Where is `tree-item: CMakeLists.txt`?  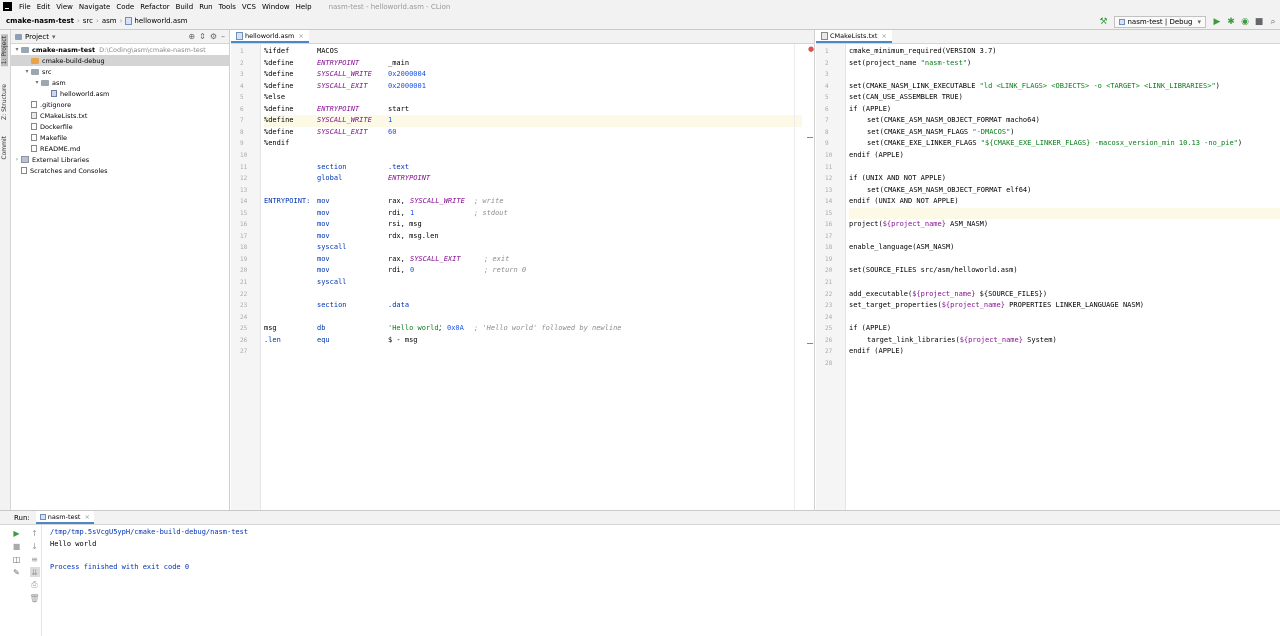
tree-item: CMakeLists.txt is located at coordinates (120, 115).